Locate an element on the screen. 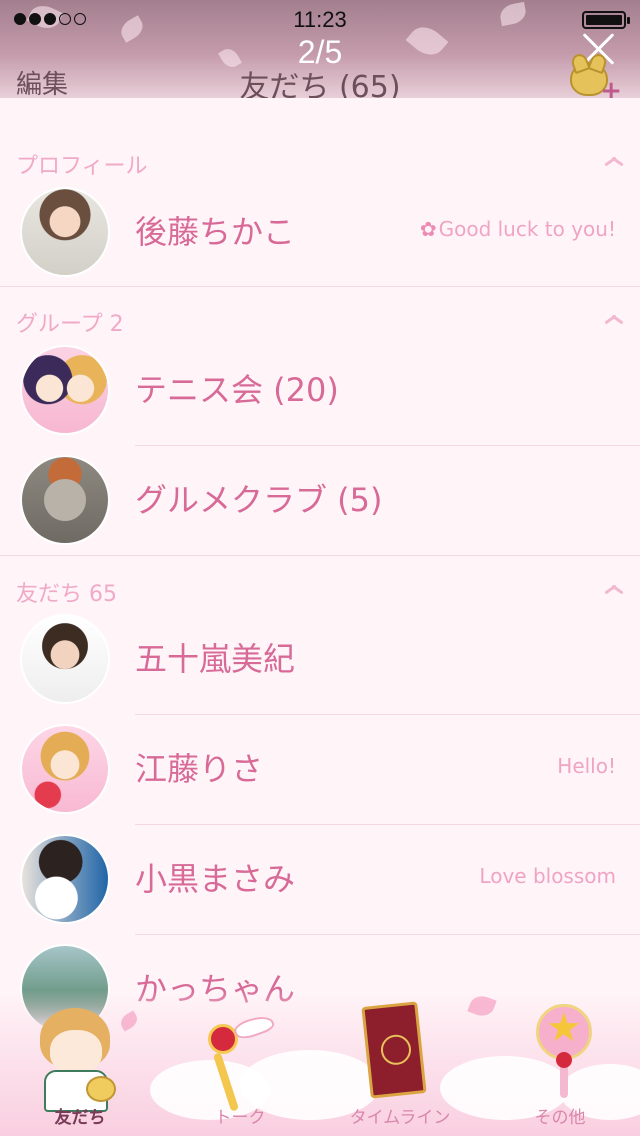 Image resolution: width=640 pixels, height=1136 pixels. friend-row: 小黒まさみ Love blossom is located at coordinates (320, 879).